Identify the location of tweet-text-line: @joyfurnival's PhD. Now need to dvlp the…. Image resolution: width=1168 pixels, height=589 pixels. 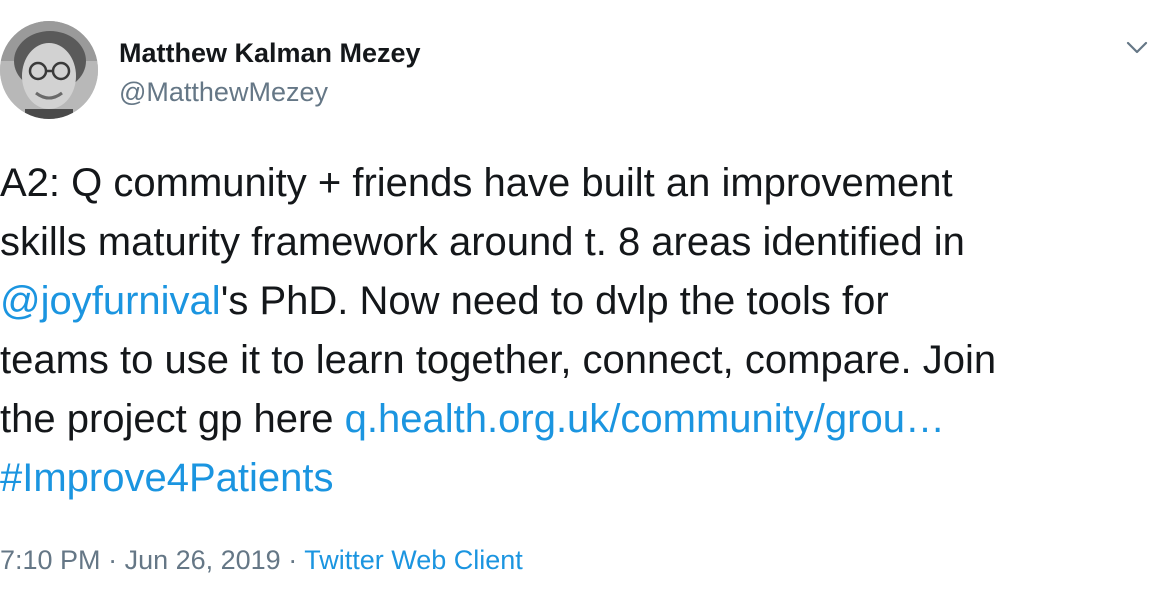
(580, 301).